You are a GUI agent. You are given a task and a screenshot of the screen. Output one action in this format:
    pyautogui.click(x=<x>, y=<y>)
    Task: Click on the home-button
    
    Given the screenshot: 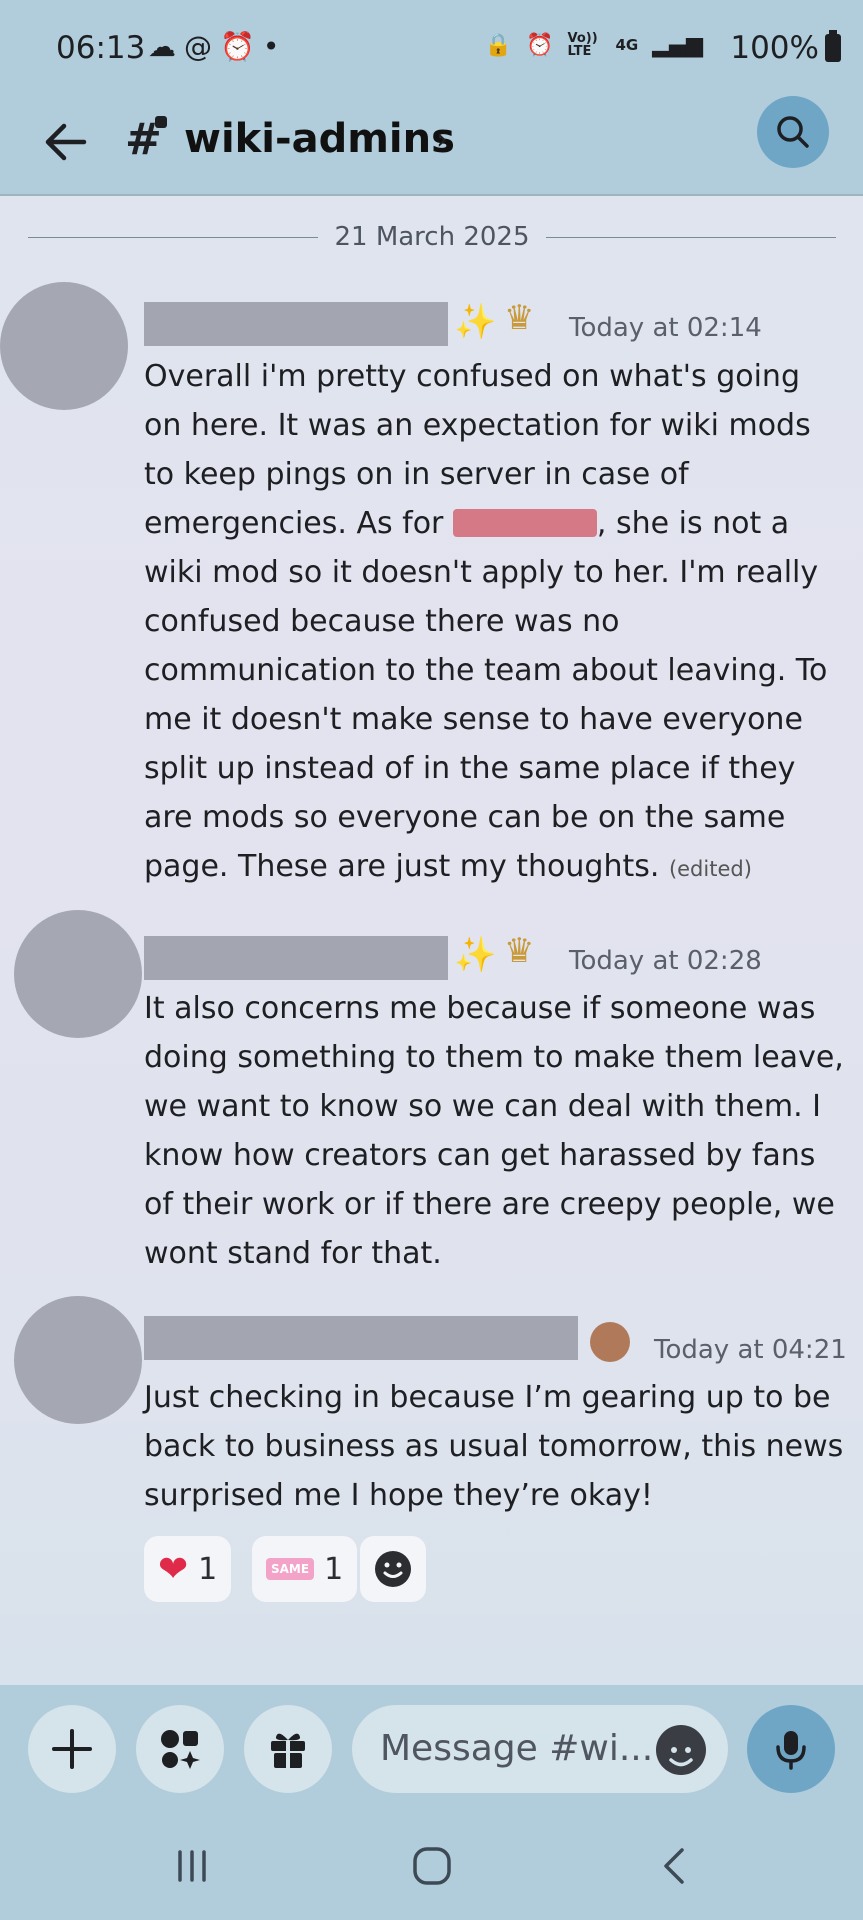 What is the action you would take?
    pyautogui.click(x=432, y=1866)
    